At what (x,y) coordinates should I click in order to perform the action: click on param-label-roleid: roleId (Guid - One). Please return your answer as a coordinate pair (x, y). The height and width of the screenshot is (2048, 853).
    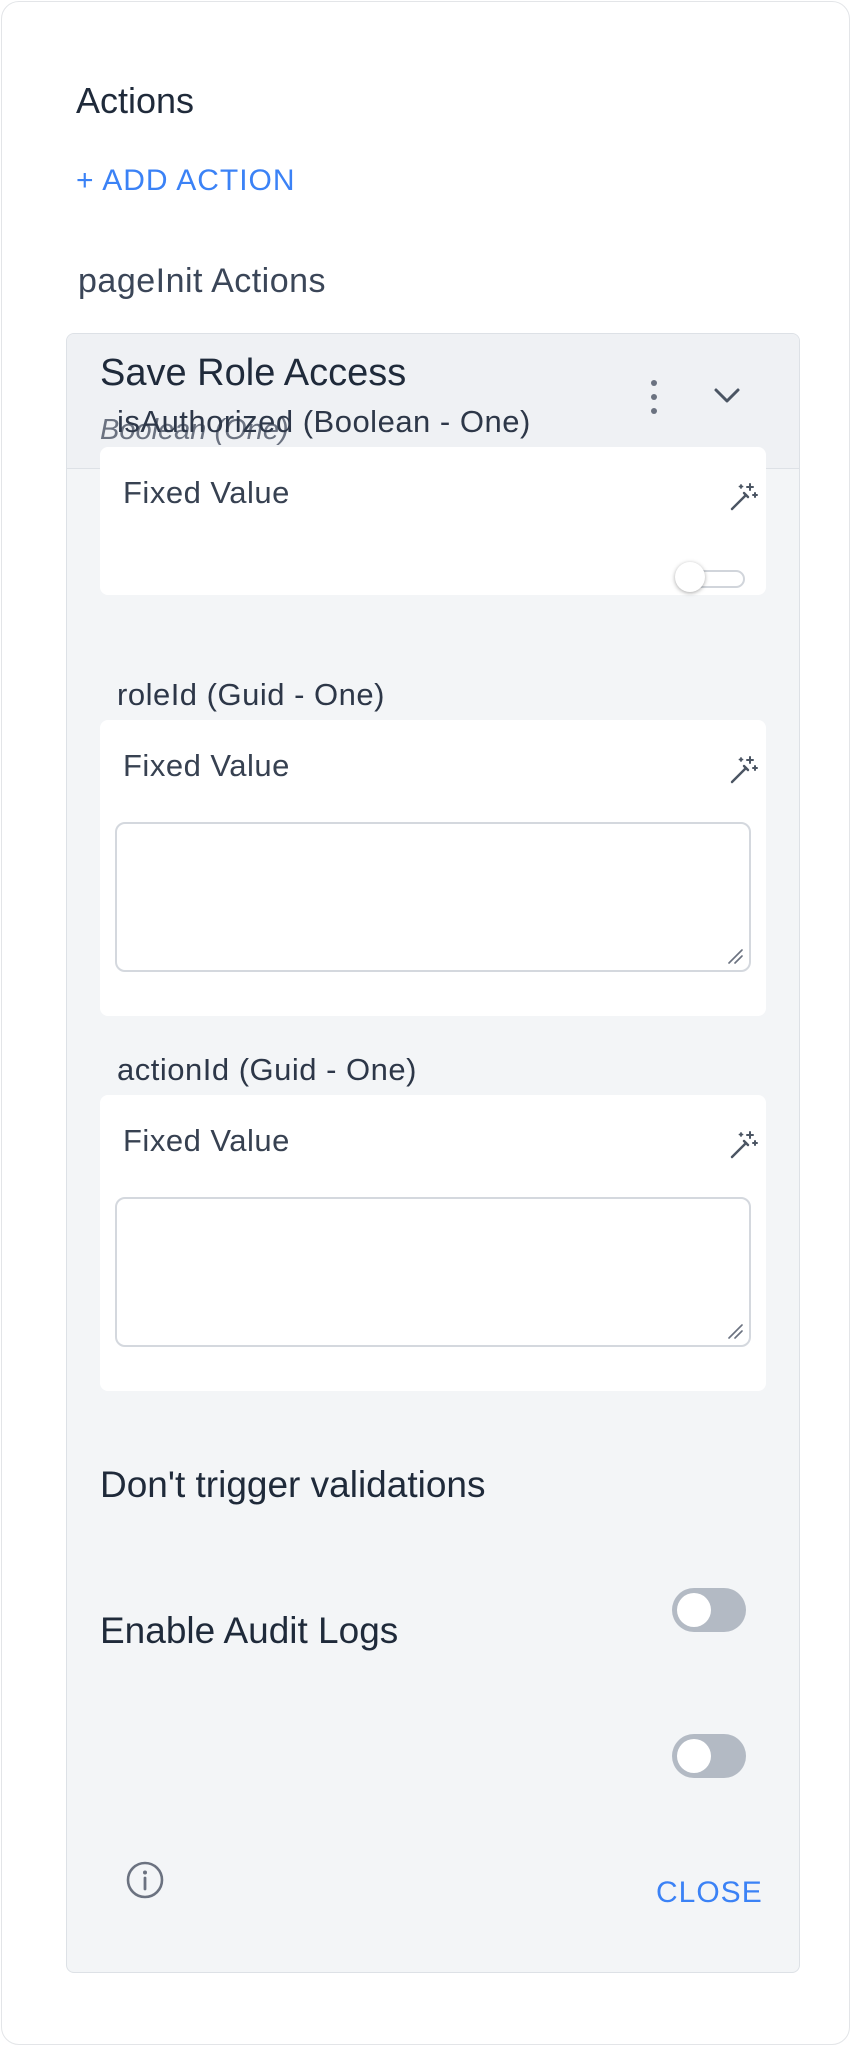
    Looking at the image, I should click on (251, 694).